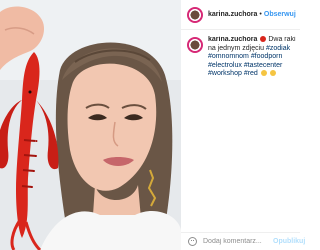  I want to click on hashtag-link: #zodiak, so click(278, 48).